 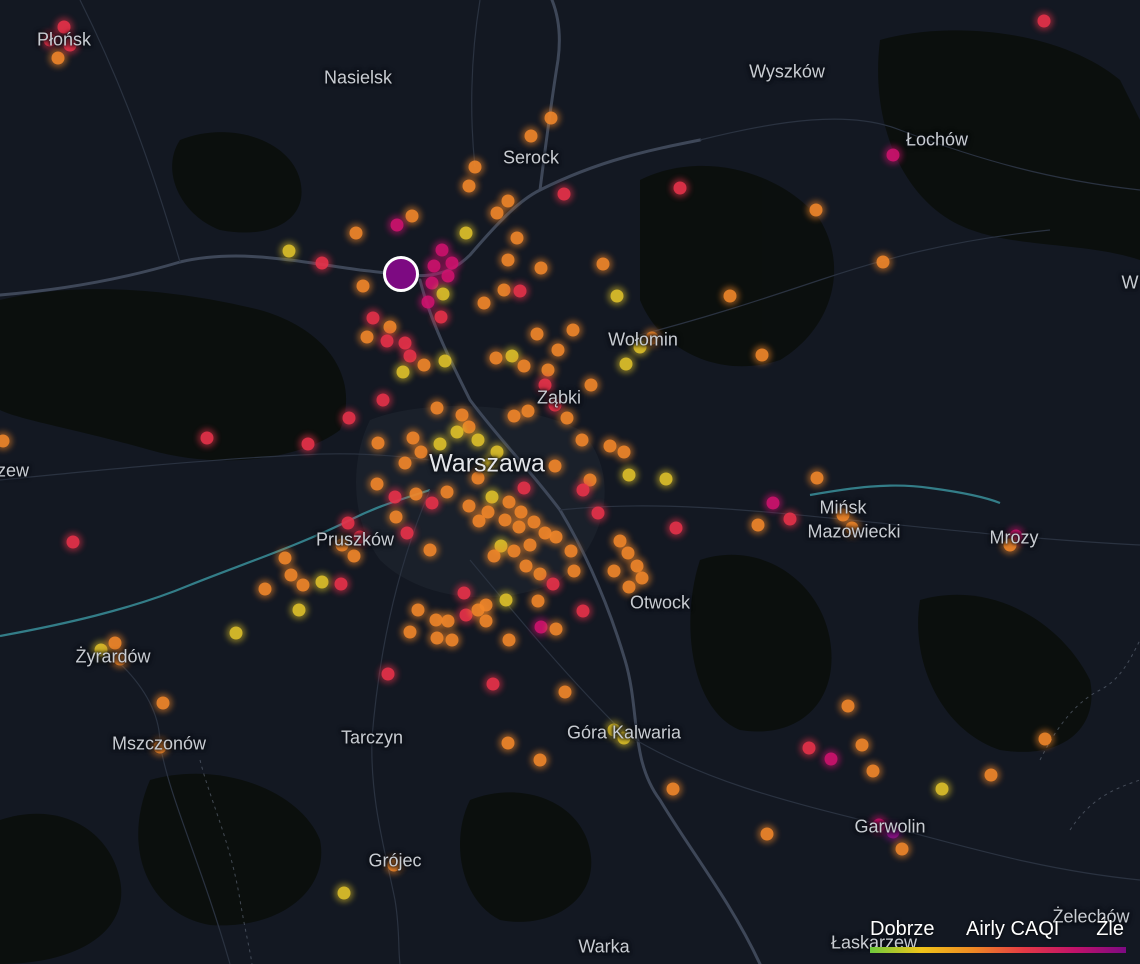 What do you see at coordinates (401, 274) in the screenshot?
I see `selected-station-marker` at bounding box center [401, 274].